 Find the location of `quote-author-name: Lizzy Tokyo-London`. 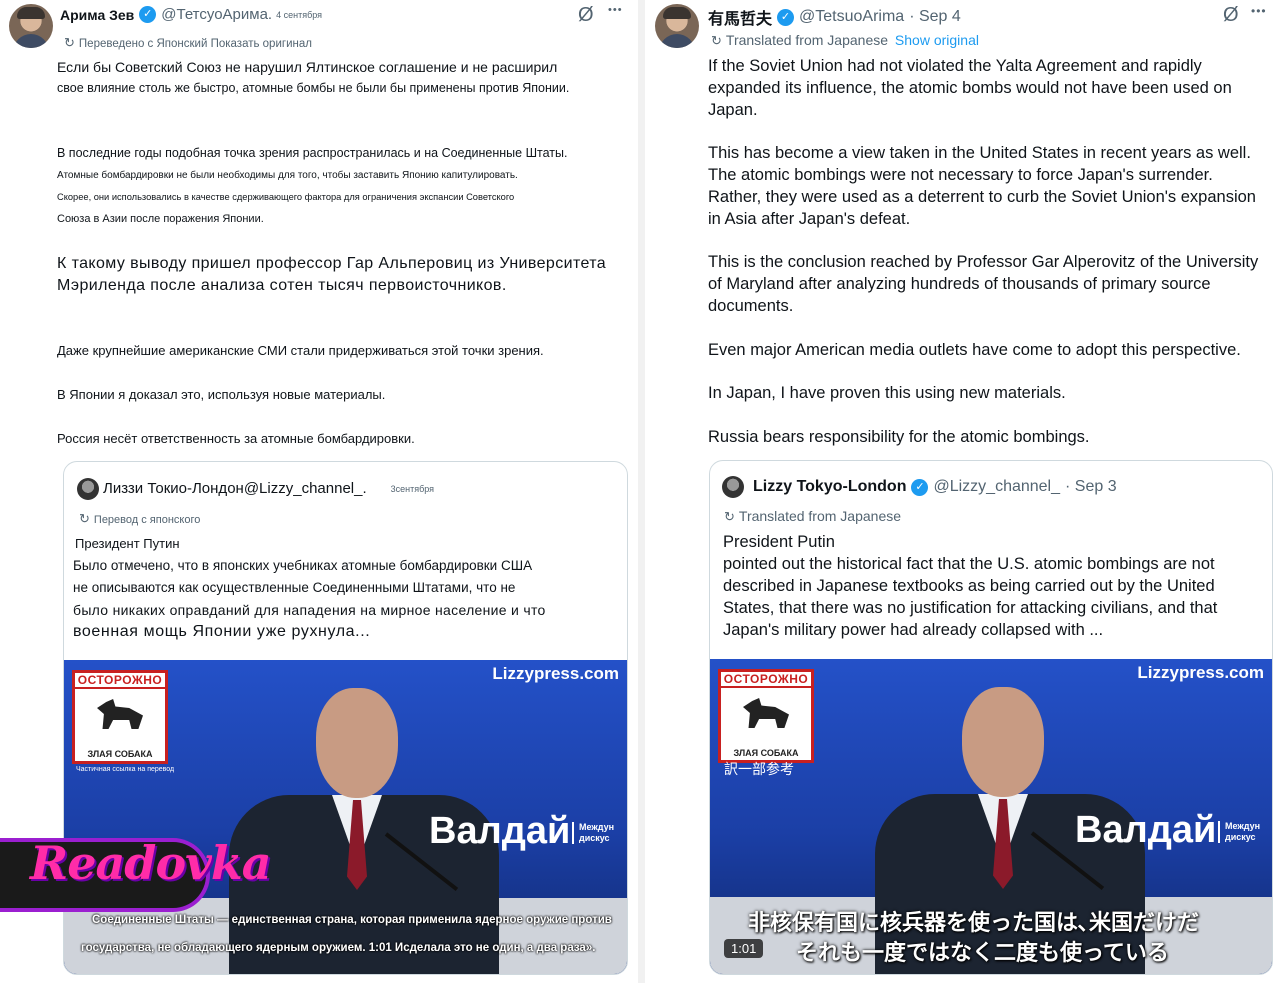

quote-author-name: Lizzy Tokyo-London is located at coordinates (829, 487).